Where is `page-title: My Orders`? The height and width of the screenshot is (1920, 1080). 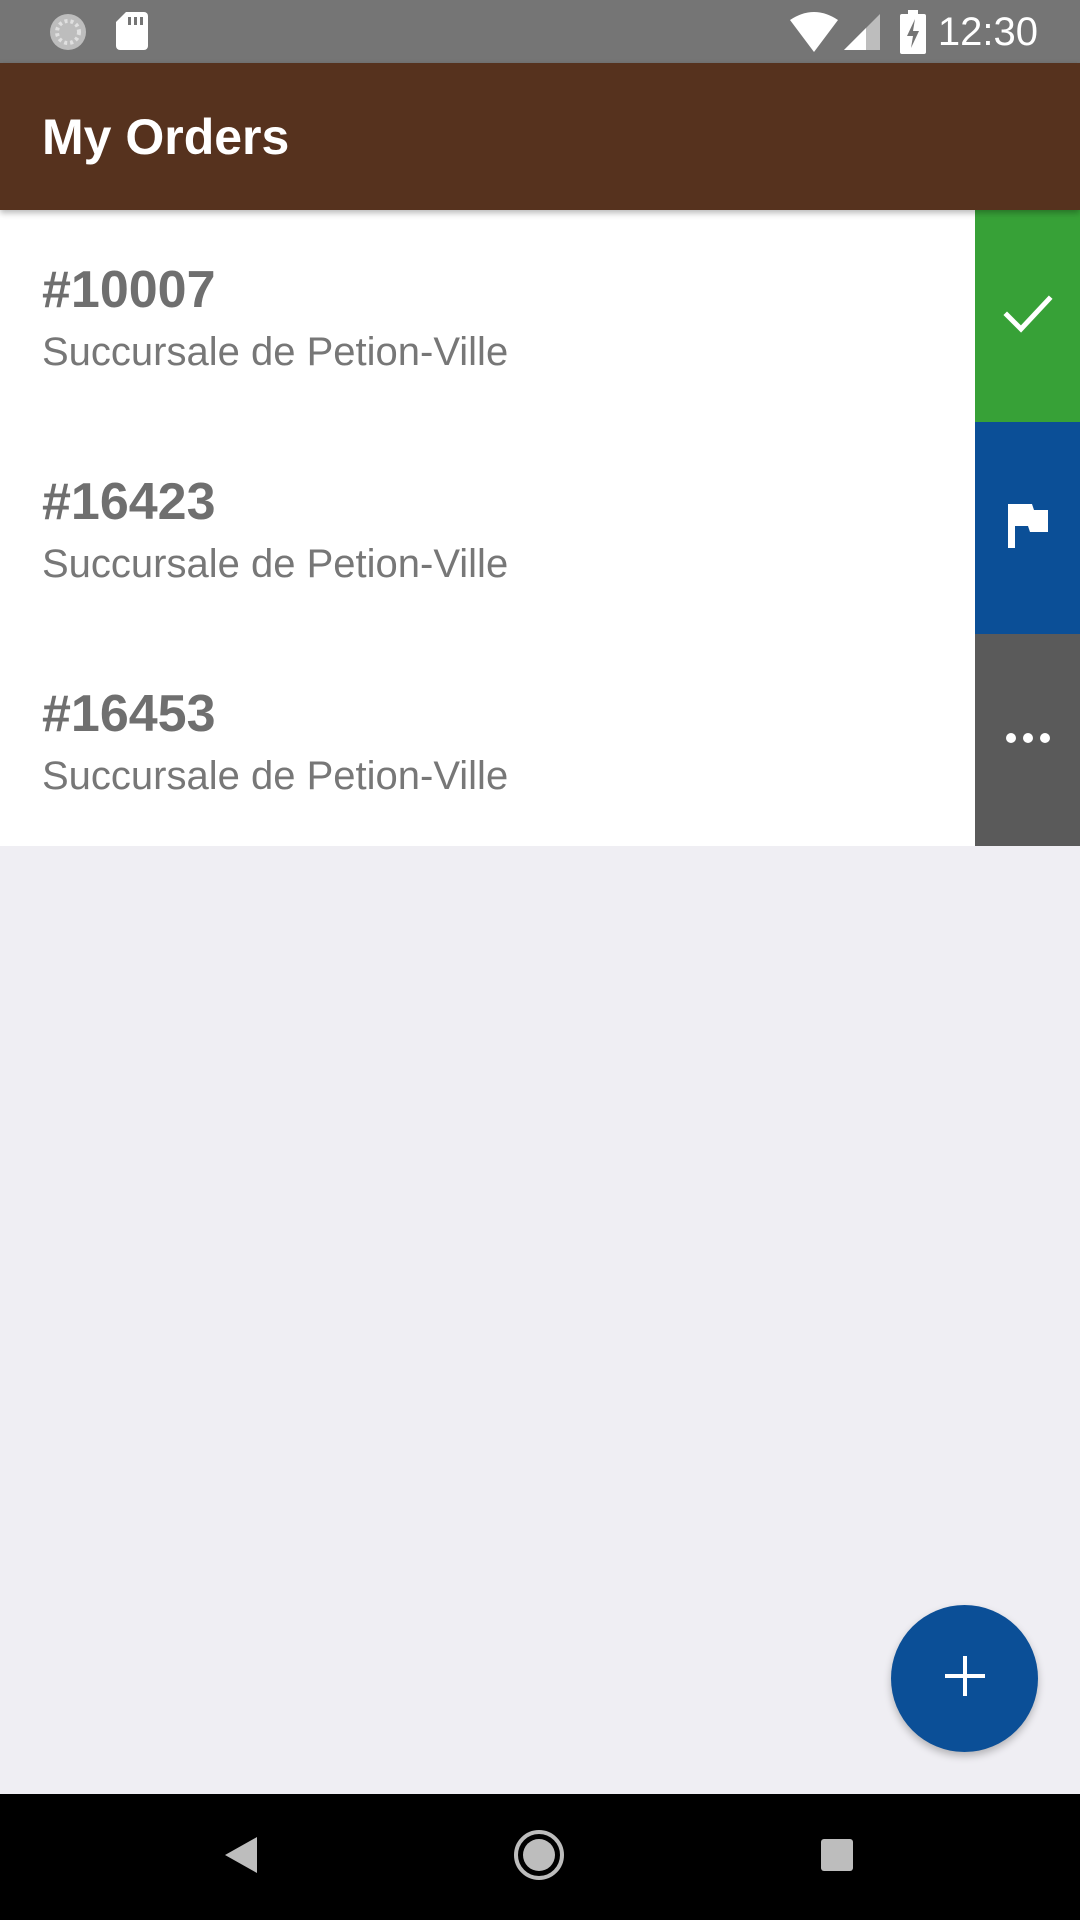 page-title: My Orders is located at coordinates (166, 137).